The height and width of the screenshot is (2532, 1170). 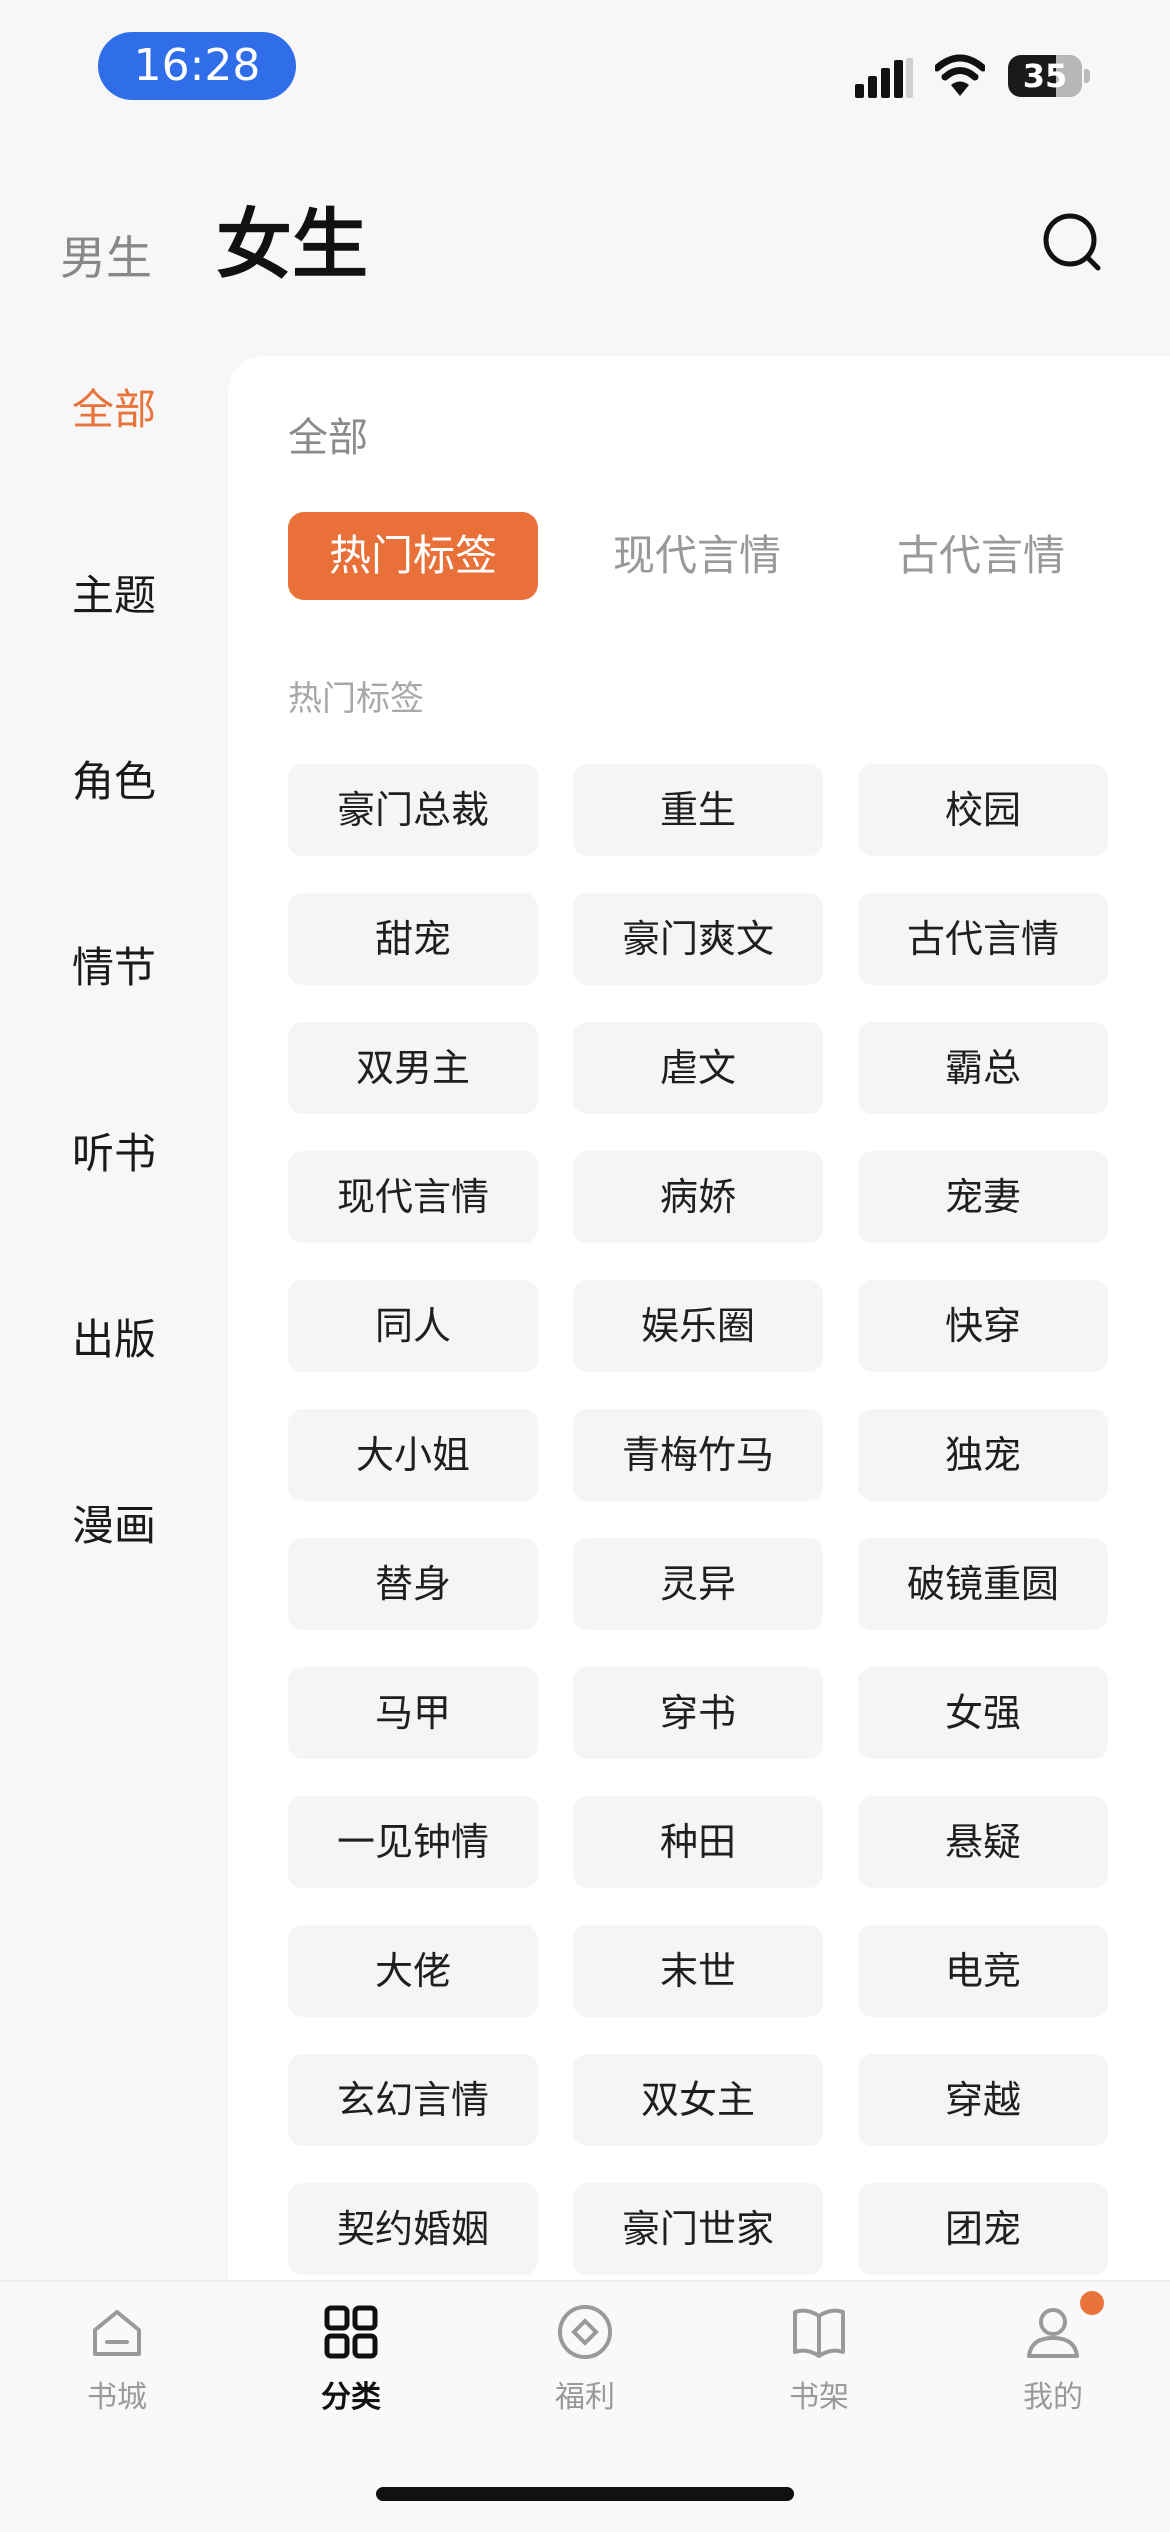 What do you see at coordinates (698, 939) in the screenshot?
I see `tag-chip: 豪门爽文` at bounding box center [698, 939].